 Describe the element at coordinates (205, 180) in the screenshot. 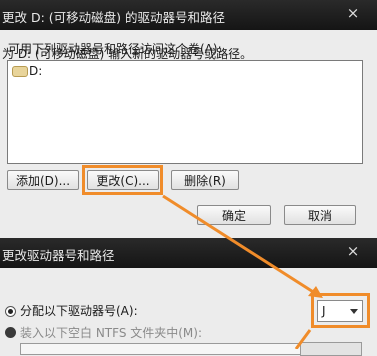

I see `delete-button: 删除(R)` at that location.